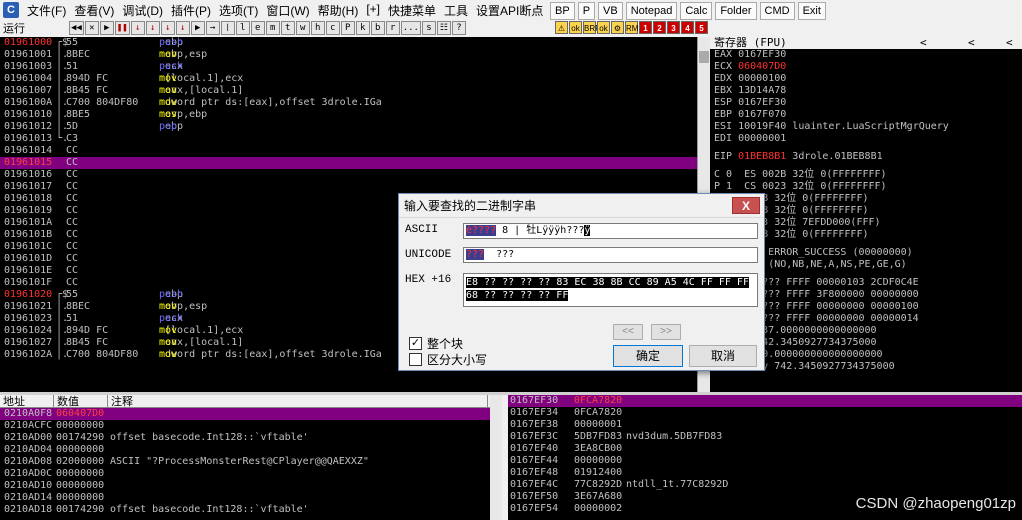 The image size is (1022, 520). I want to click on disasm-row: 01961000 ┌$ 55 push ebp, so click(348, 43).